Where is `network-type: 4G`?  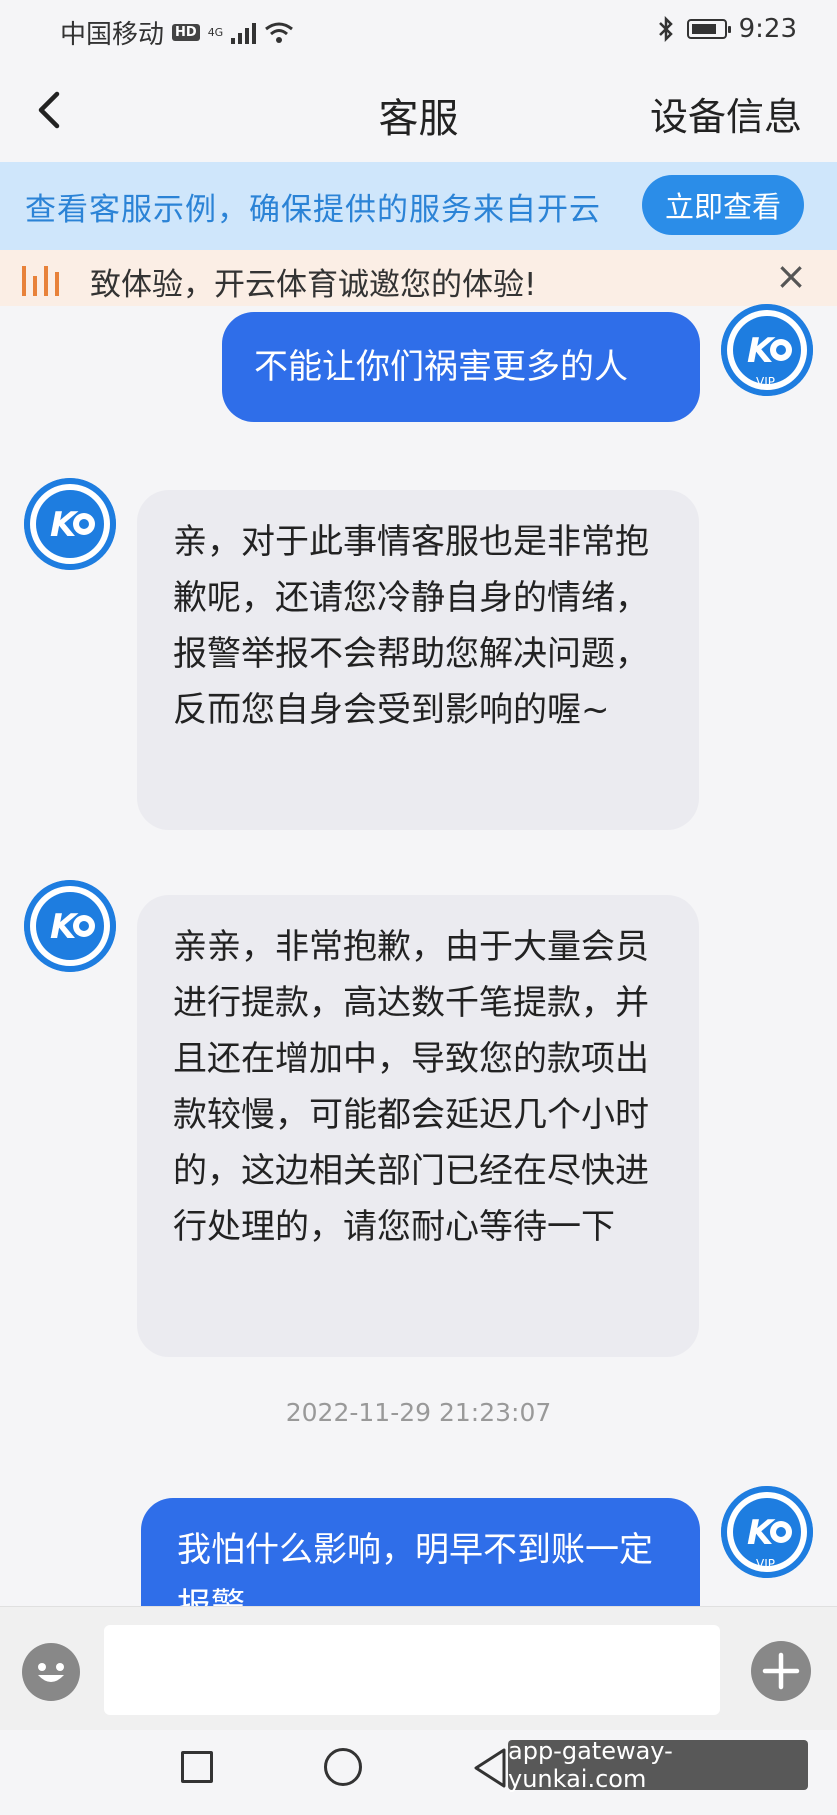 network-type: 4G is located at coordinates (215, 32).